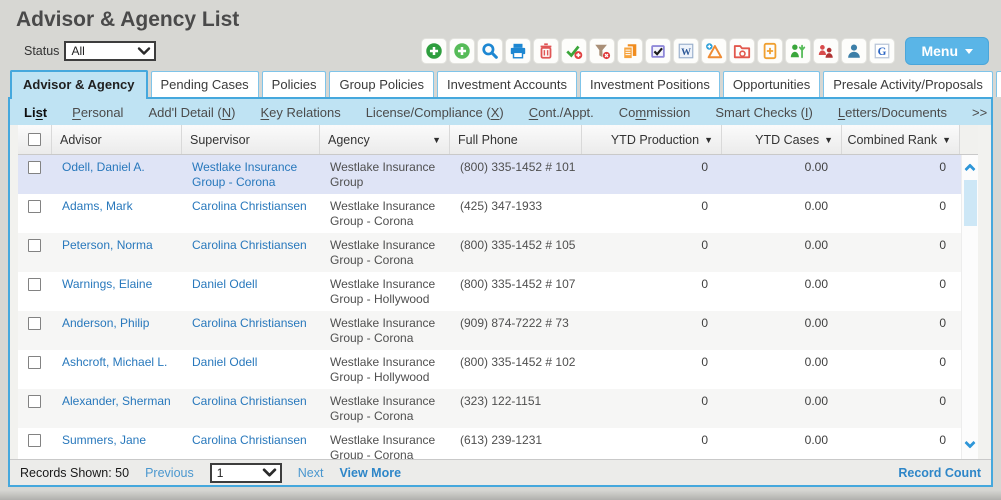 This screenshot has width=1001, height=500. I want to click on advisor-link: Peterson, Norma, so click(107, 245).